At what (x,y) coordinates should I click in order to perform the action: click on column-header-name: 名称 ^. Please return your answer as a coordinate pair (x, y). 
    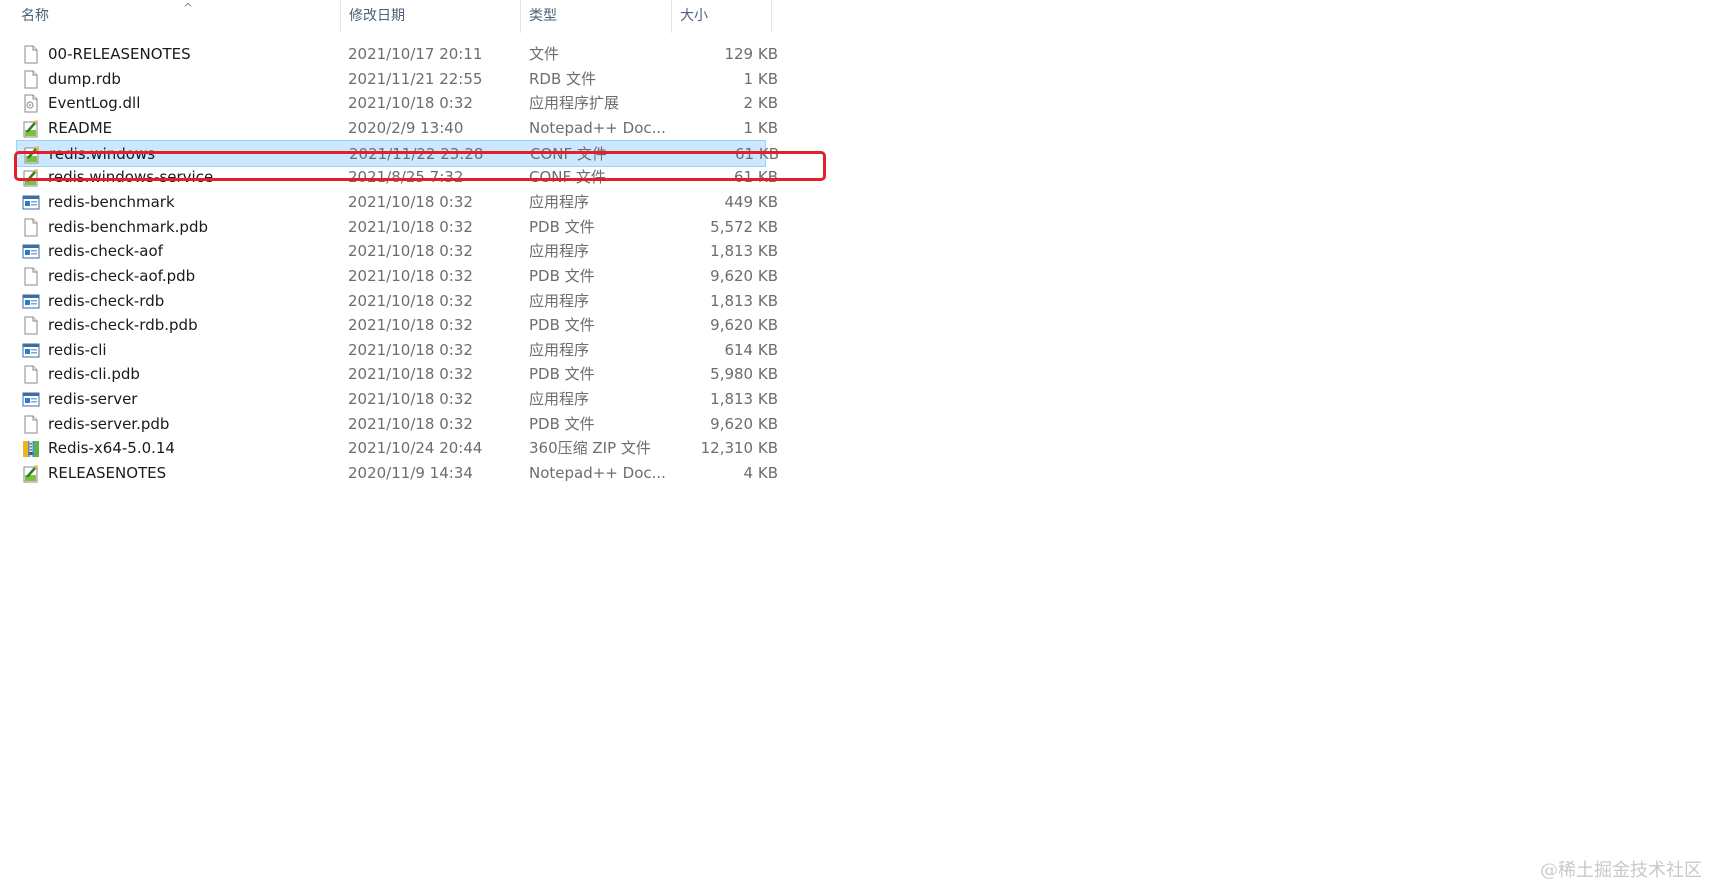
    Looking at the image, I should click on (177, 16).